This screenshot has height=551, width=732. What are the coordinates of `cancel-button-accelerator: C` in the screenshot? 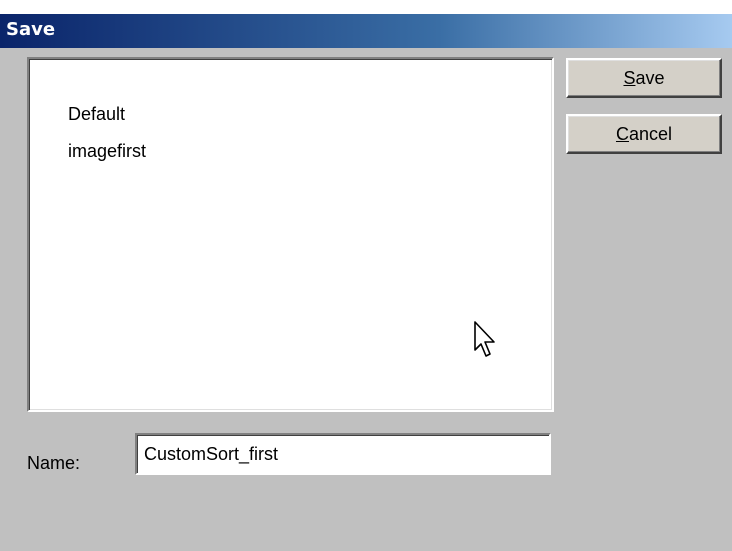 It's located at (622, 133).